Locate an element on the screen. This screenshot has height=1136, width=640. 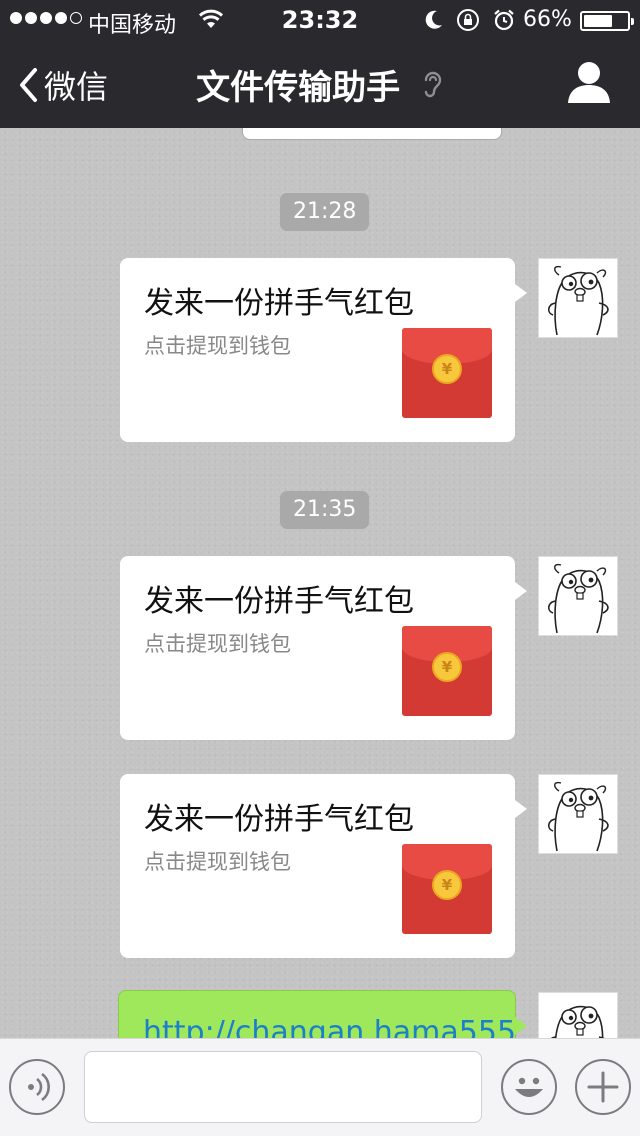
input-bar is located at coordinates (320, 1087).